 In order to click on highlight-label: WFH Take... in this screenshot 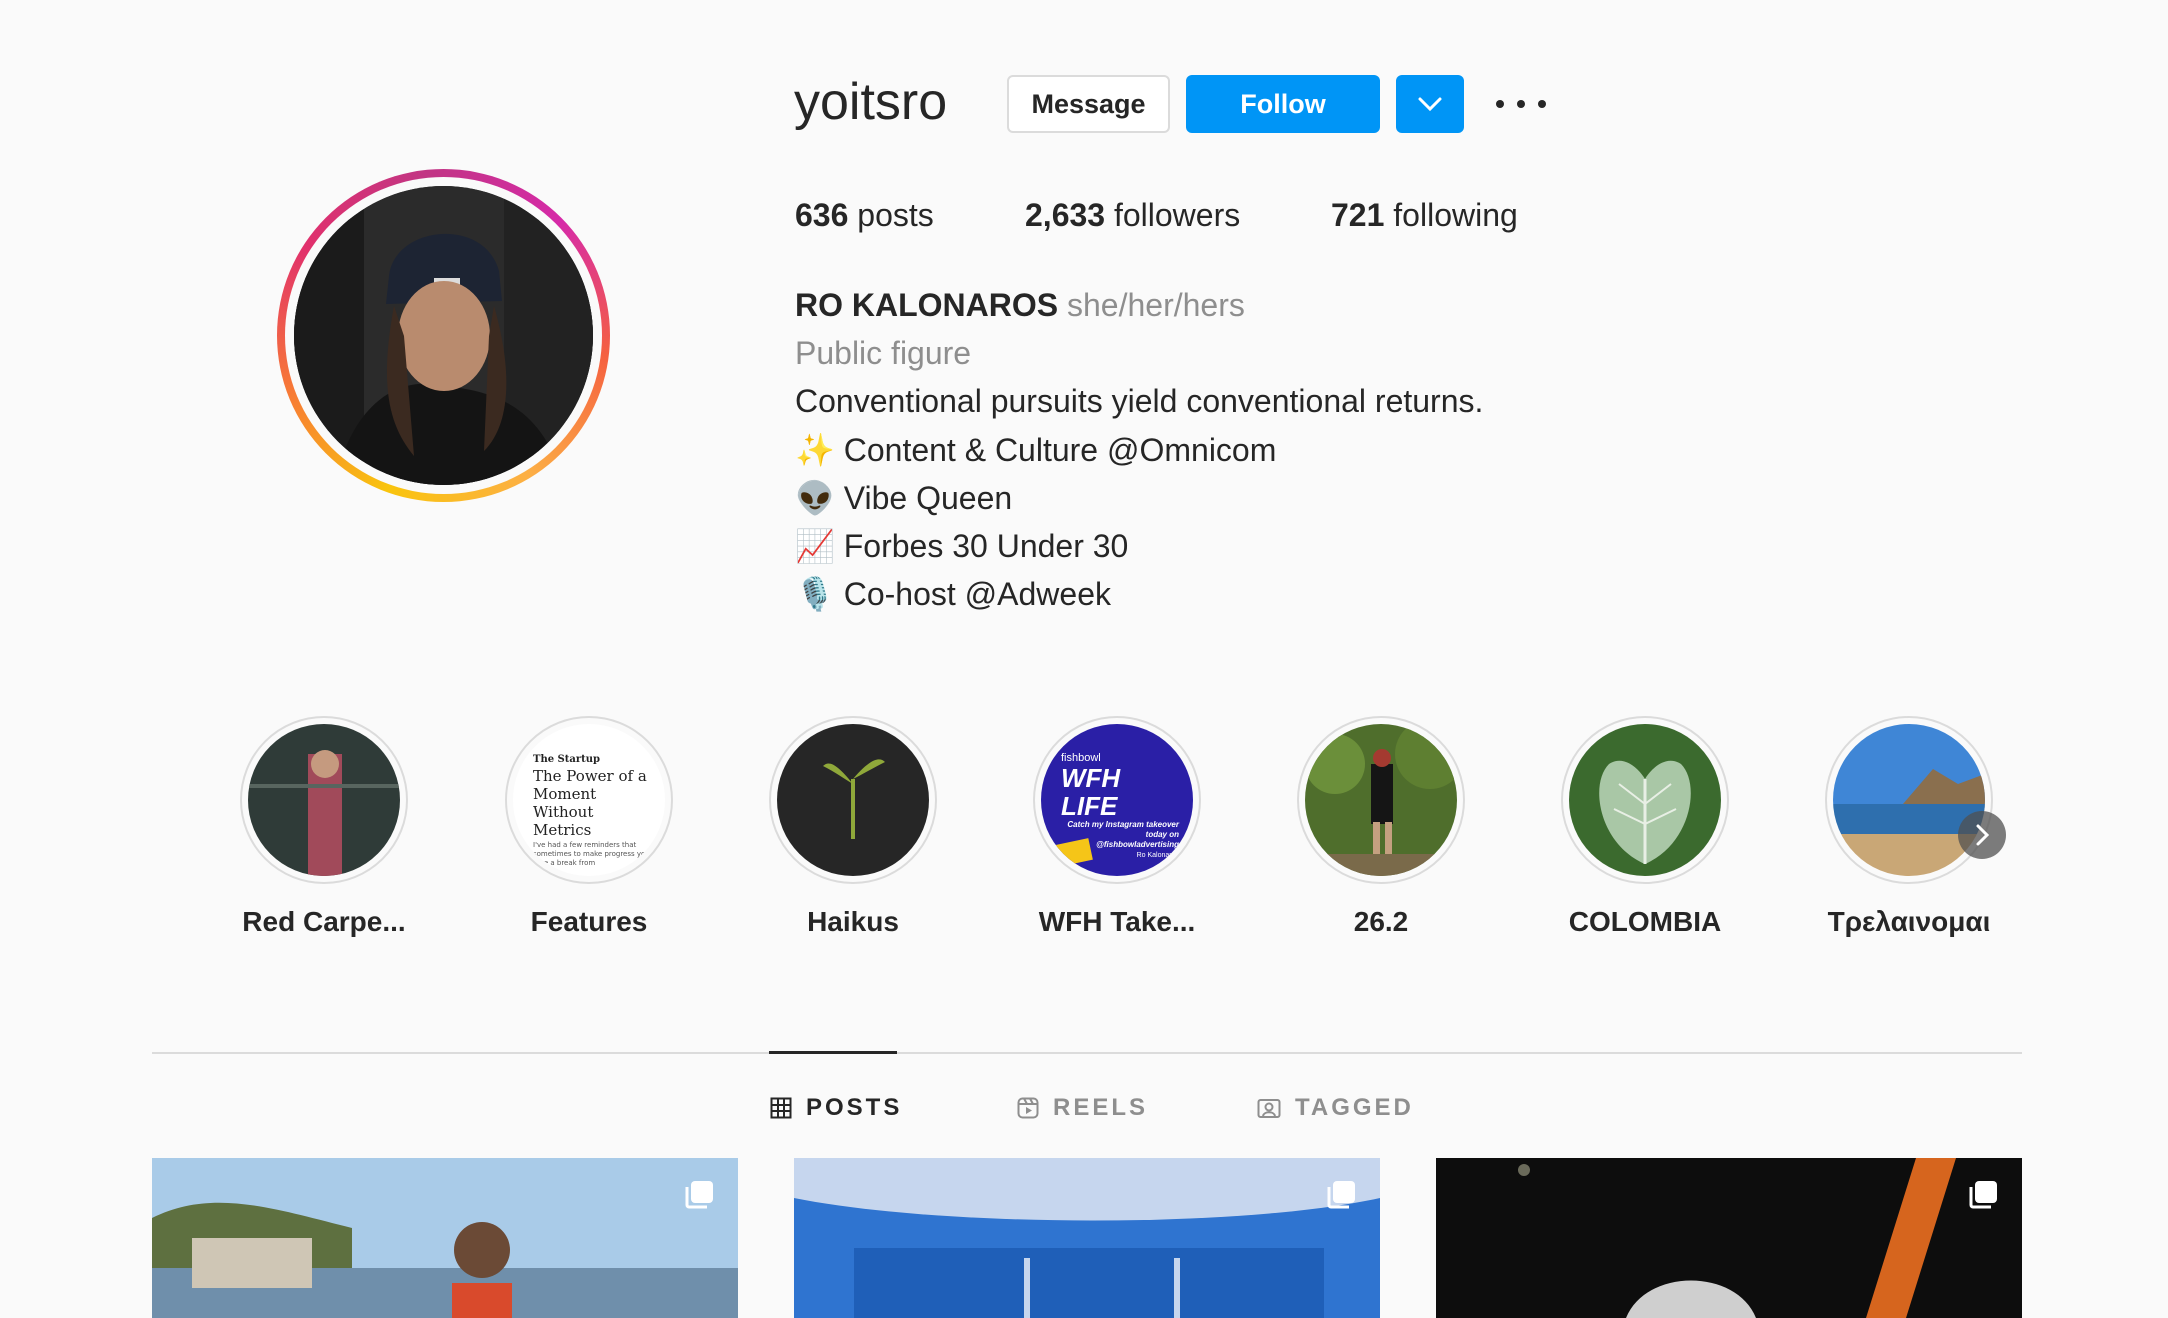, I will do `click(1117, 921)`.